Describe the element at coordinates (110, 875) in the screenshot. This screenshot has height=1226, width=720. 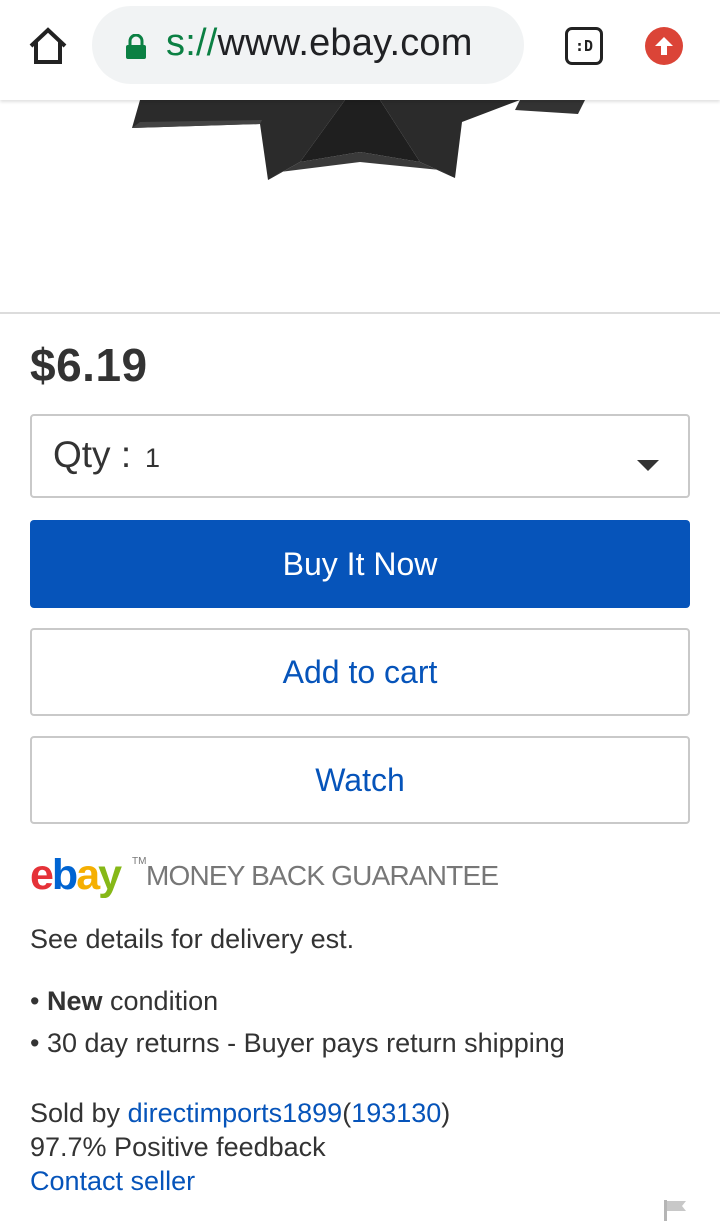
I see `ebay-logo-y: y` at that location.